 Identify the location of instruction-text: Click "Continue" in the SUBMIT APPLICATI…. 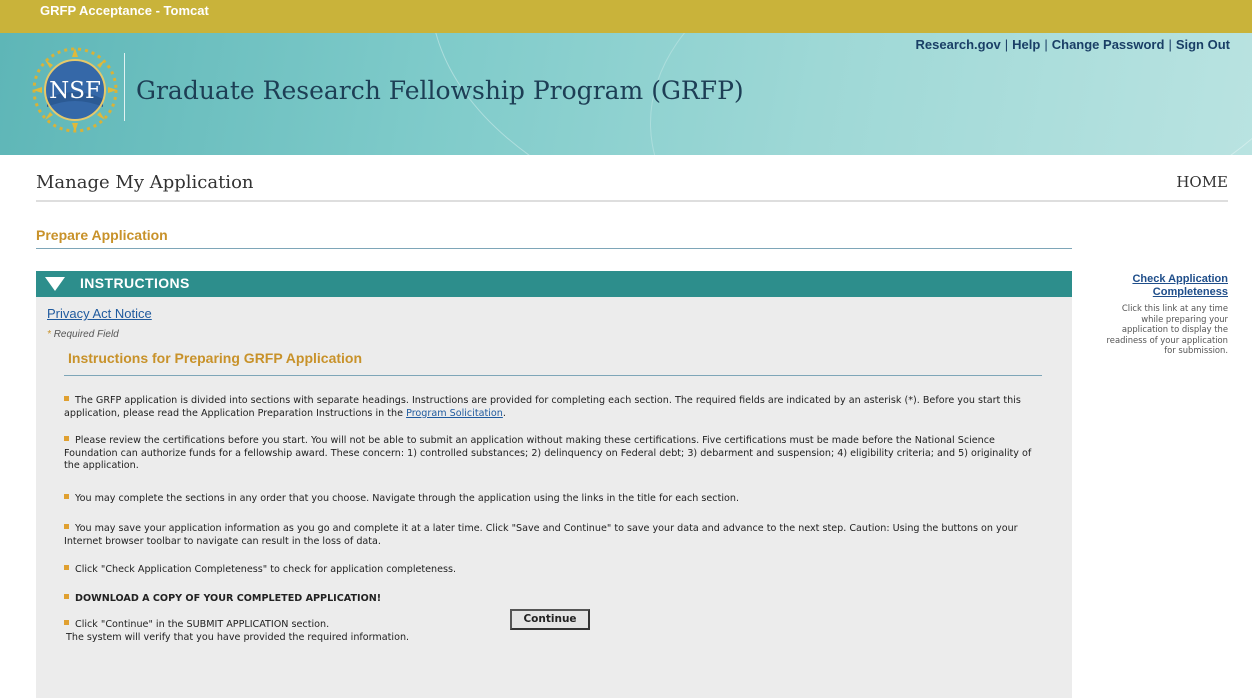
(202, 624).